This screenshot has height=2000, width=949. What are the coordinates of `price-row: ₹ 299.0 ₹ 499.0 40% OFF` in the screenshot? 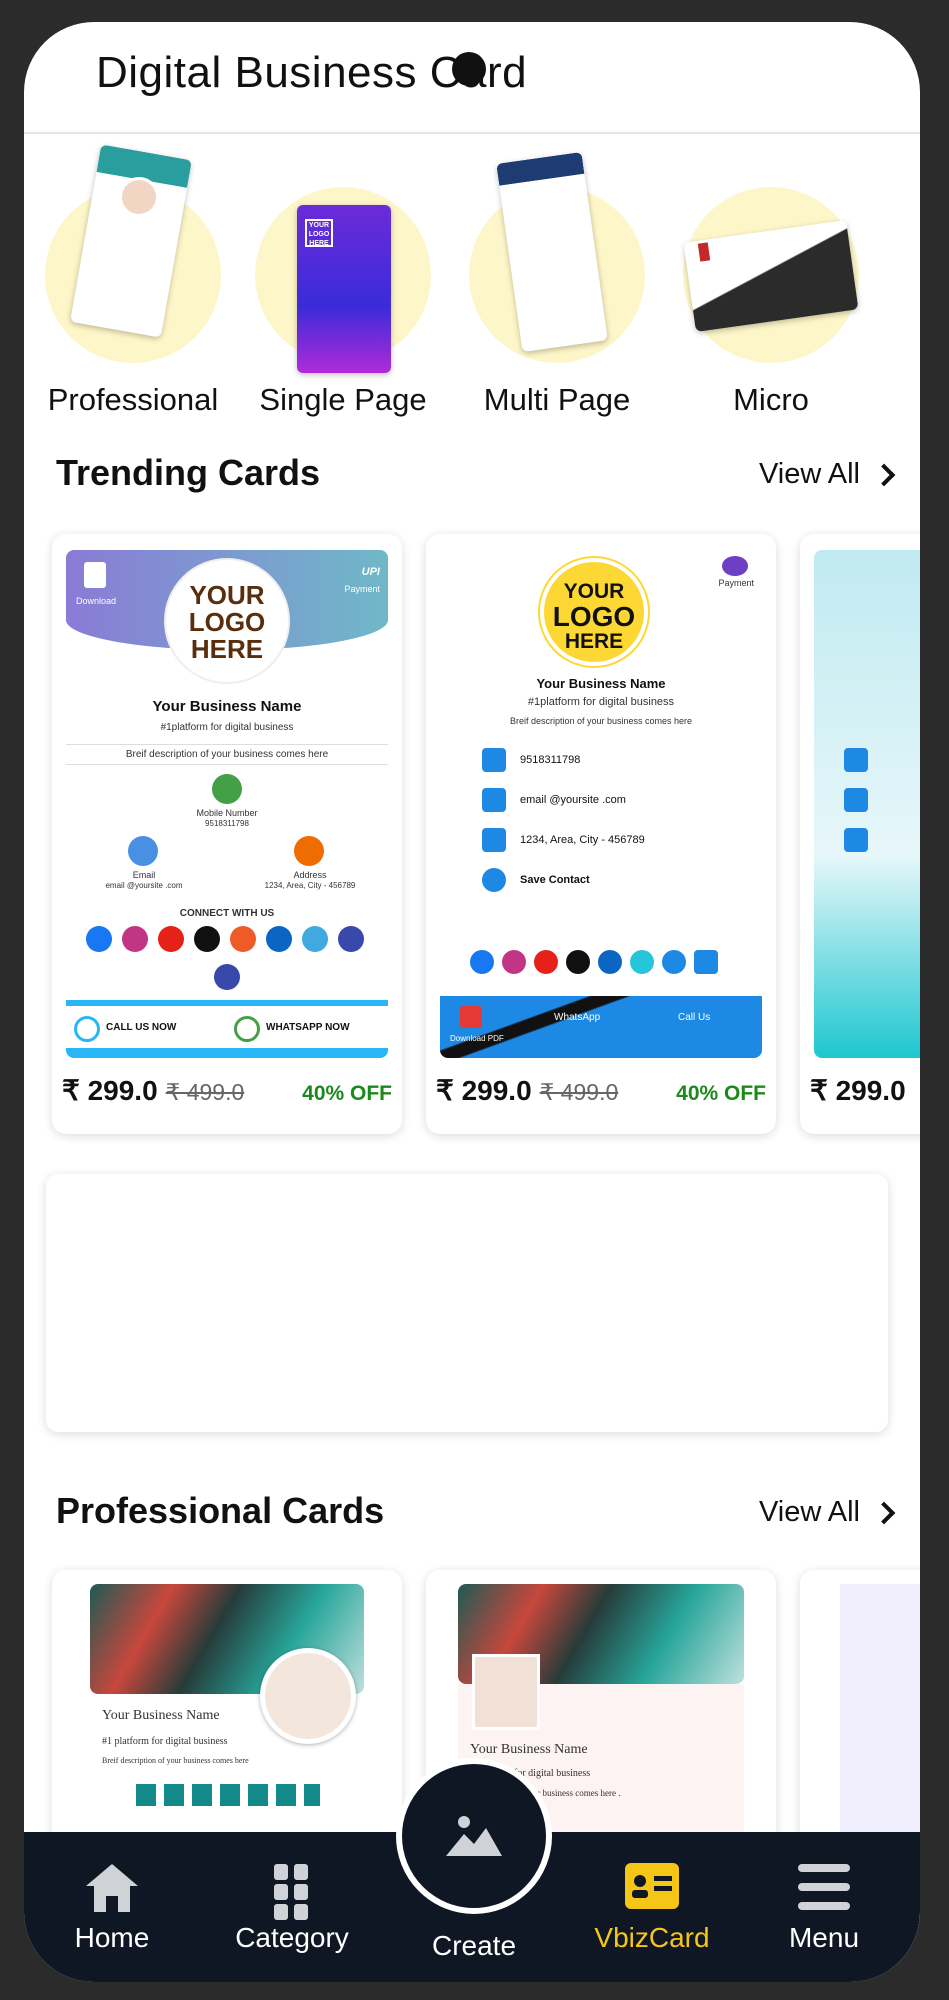 It's located at (227, 1090).